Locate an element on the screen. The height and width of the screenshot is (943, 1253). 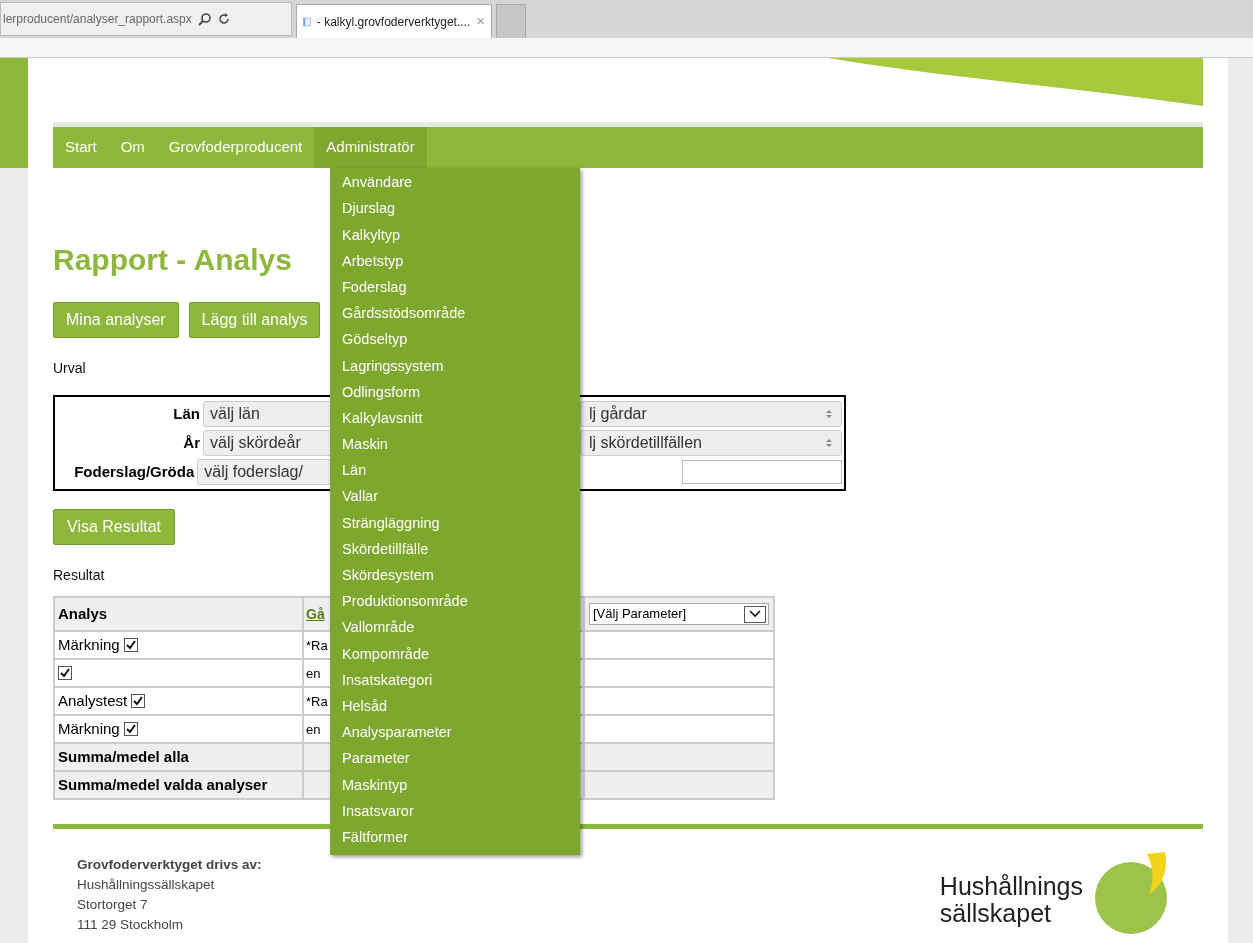
footer-text: 111 29 Stockholm is located at coordinates (131, 925).